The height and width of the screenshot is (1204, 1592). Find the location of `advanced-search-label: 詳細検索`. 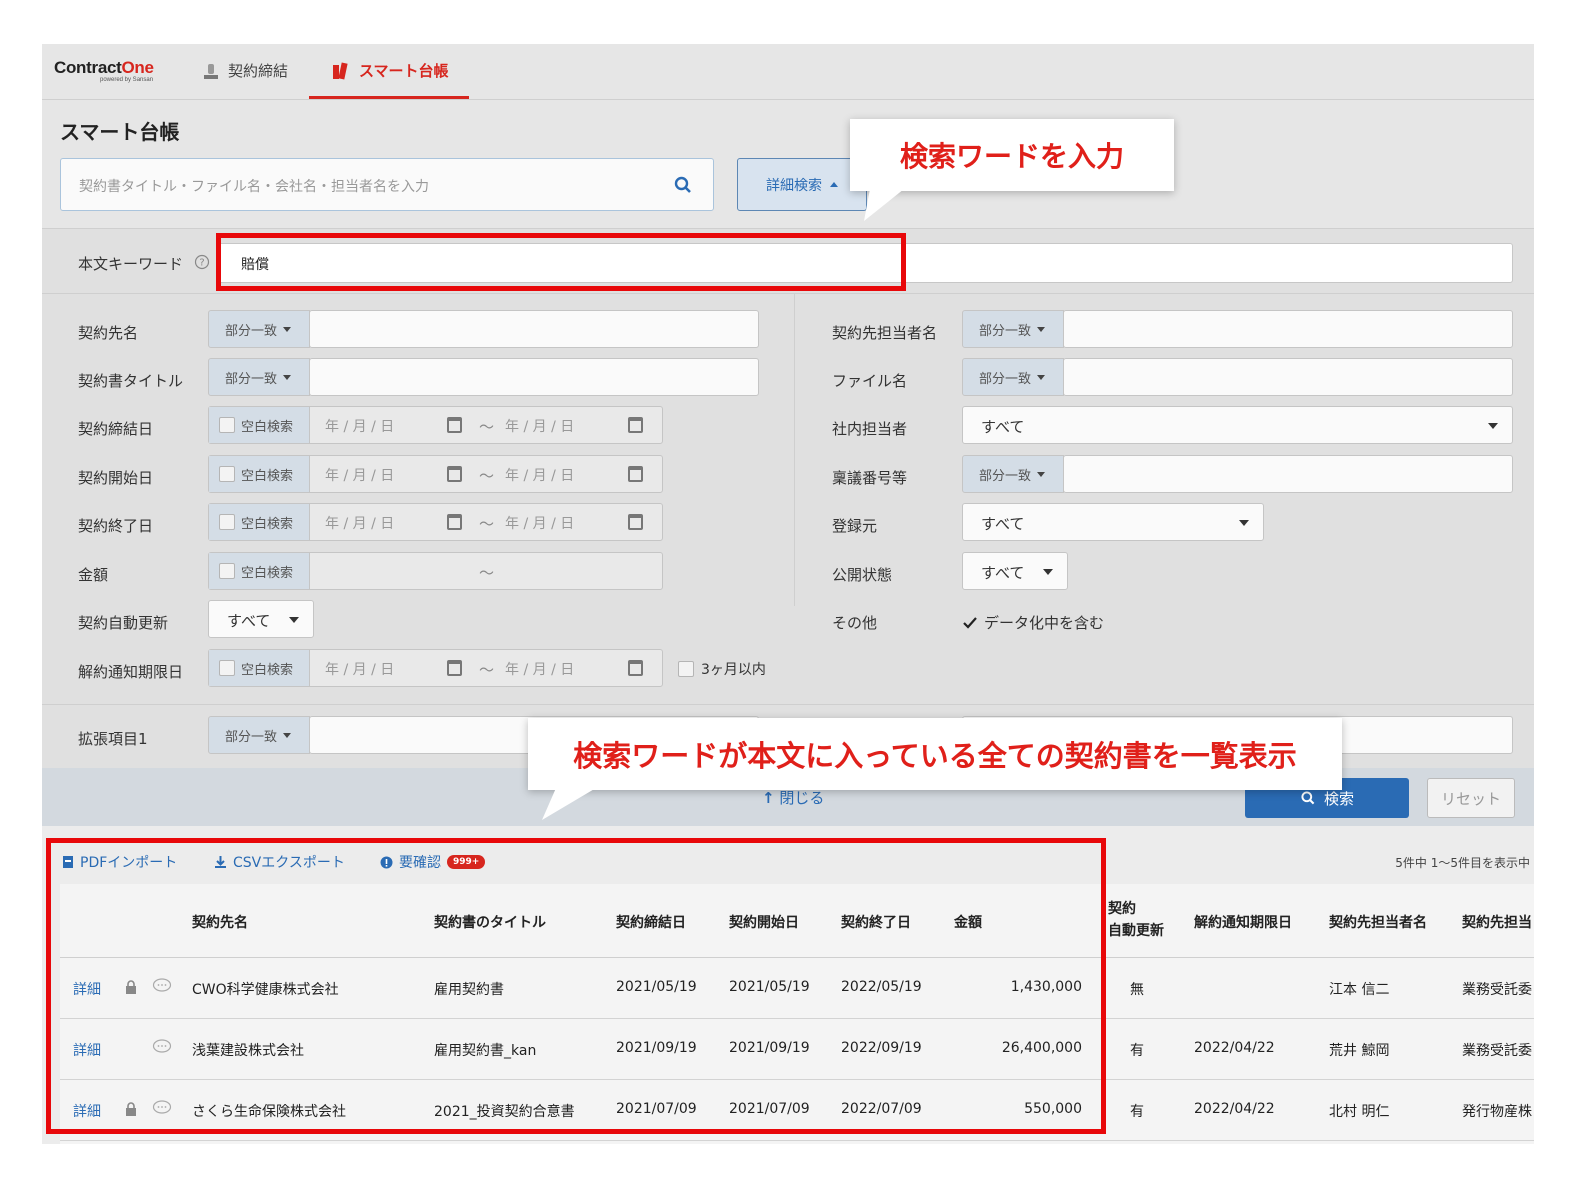

advanced-search-label: 詳細検索 is located at coordinates (794, 185).